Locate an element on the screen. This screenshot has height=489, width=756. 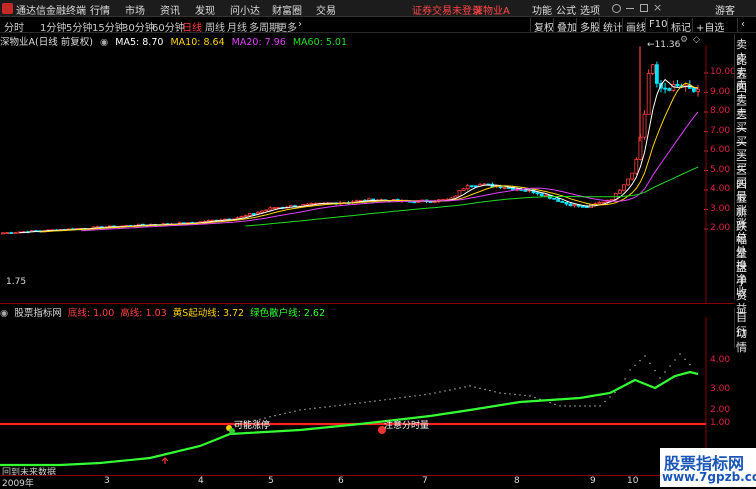
login-status: 证券交易未登录 is located at coordinates (447, 9).